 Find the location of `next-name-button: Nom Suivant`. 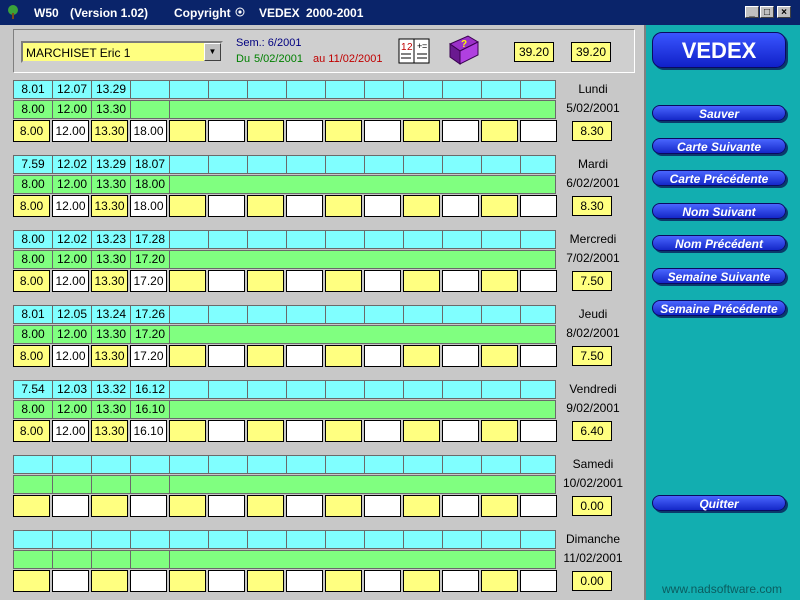

next-name-button: Nom Suivant is located at coordinates (719, 211).